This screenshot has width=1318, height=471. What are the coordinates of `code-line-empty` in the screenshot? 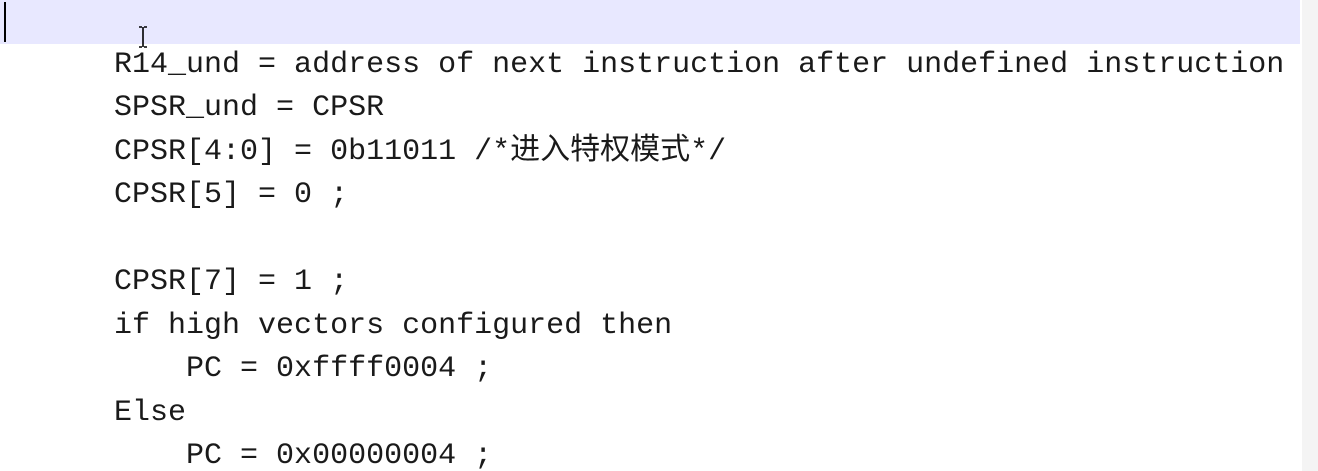 It's located at (650, 196).